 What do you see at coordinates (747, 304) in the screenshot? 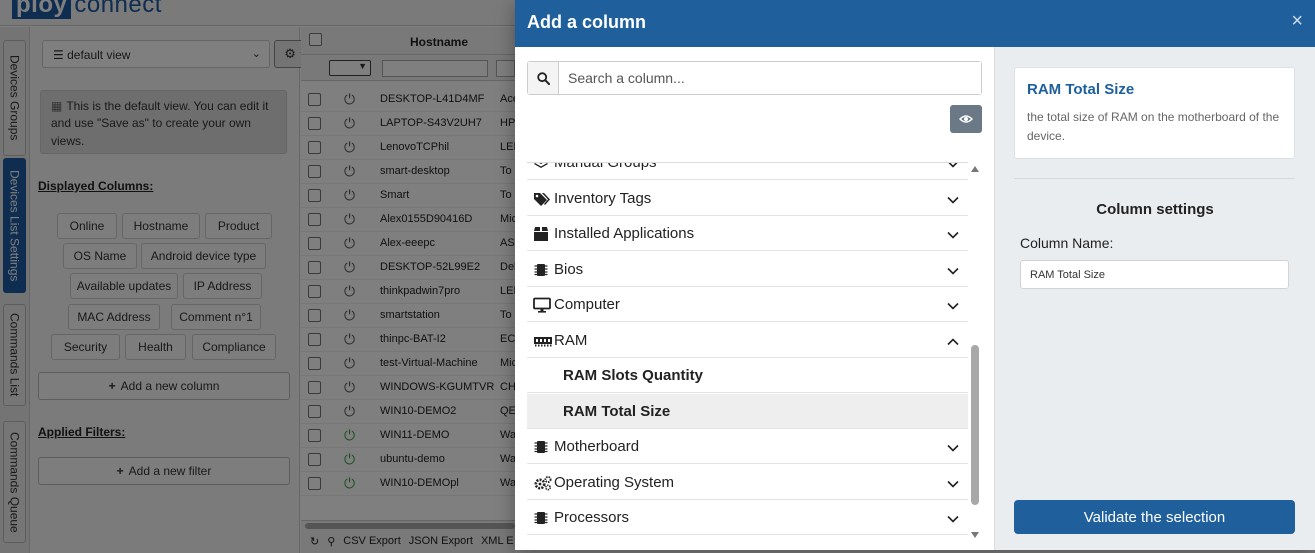
I see `category-computer: Computer` at bounding box center [747, 304].